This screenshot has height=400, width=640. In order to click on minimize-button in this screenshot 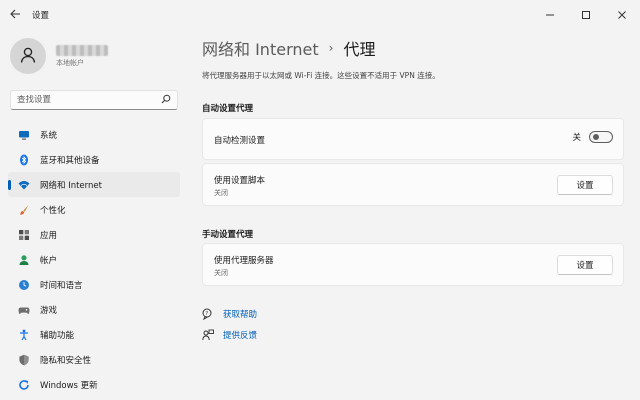, I will do `click(550, 15)`.